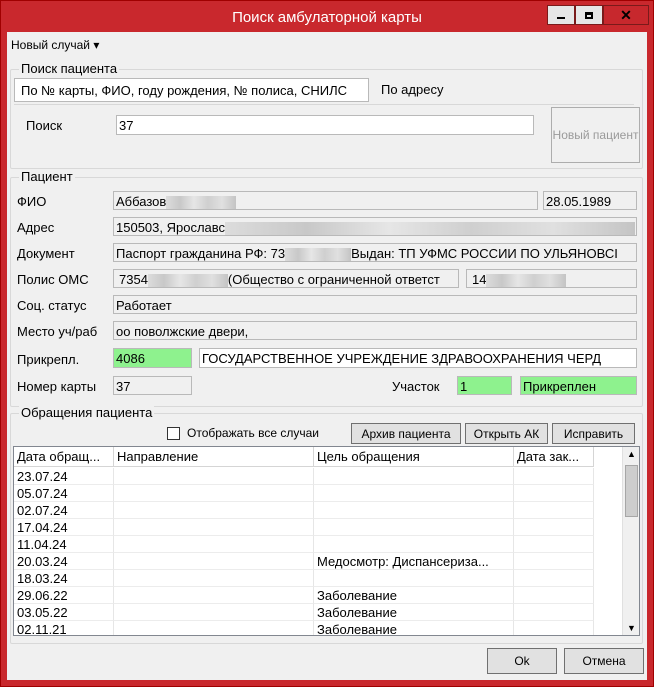 The width and height of the screenshot is (654, 687). I want to click on show-all-checkbox: Отображать все случаи, so click(243, 433).